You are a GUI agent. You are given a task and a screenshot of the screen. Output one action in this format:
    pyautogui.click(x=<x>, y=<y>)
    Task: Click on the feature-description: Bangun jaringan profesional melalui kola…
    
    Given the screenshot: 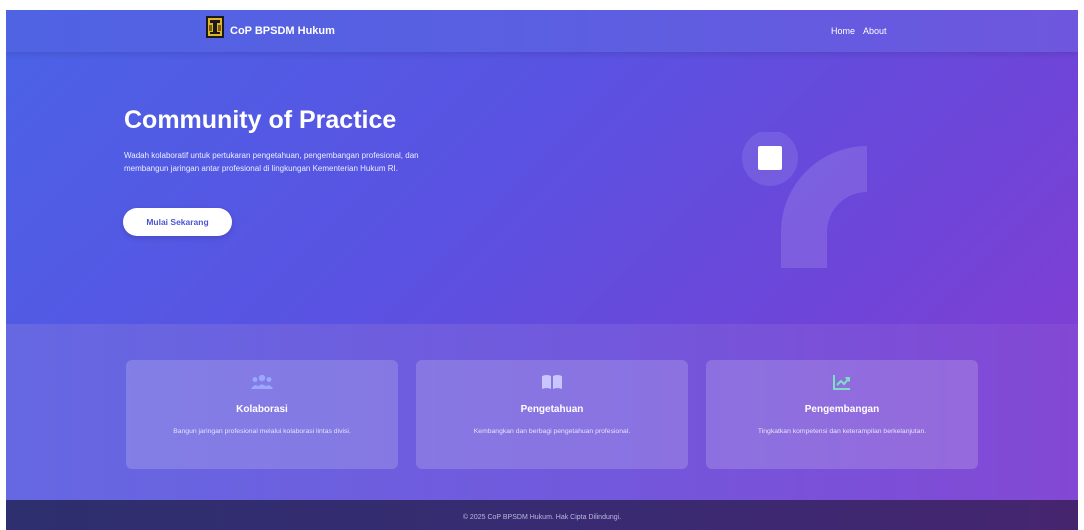 What is the action you would take?
    pyautogui.click(x=262, y=431)
    